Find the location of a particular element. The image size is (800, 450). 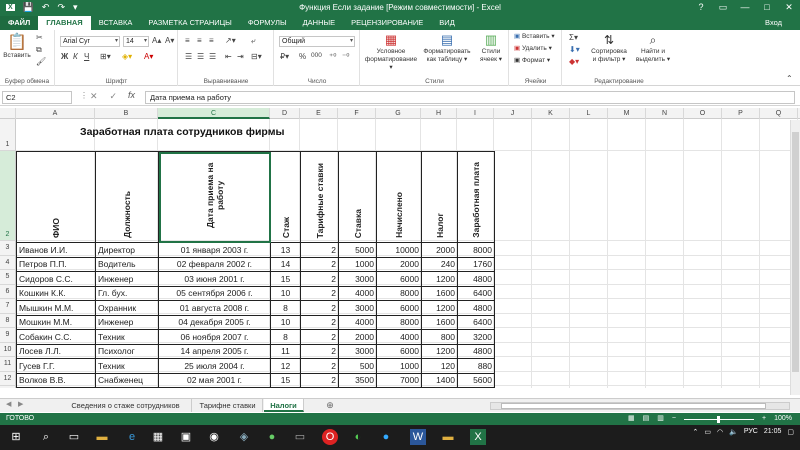

underline-button: Ч is located at coordinates (86, 56).